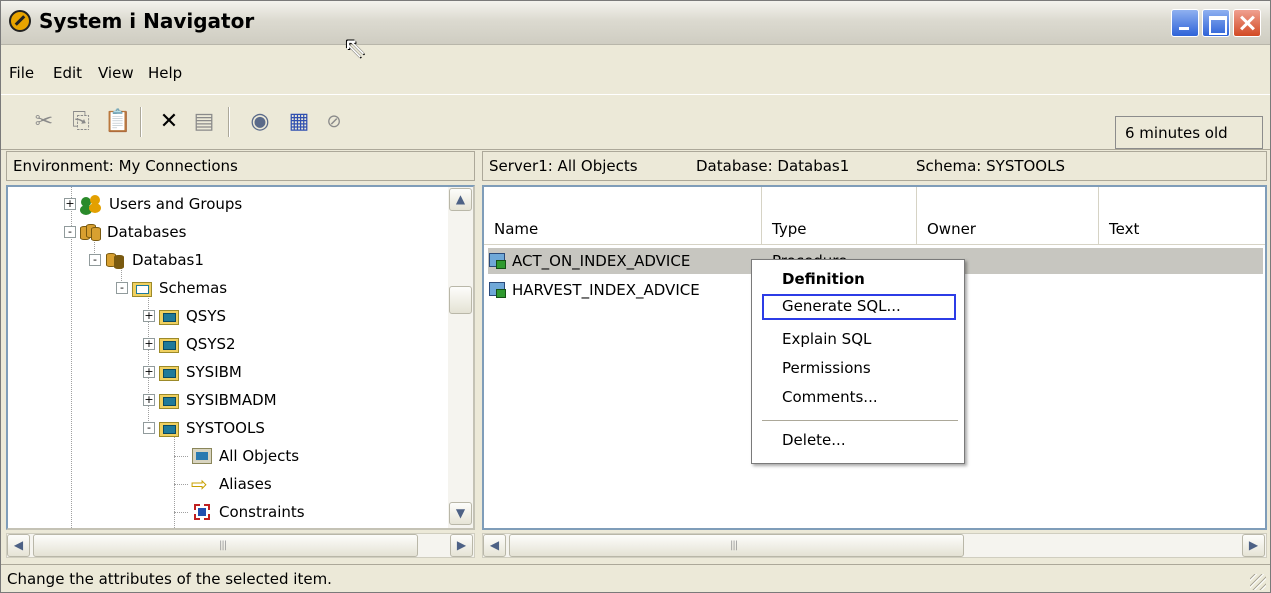 Image resolution: width=1271 pixels, height=593 pixels. Describe the element at coordinates (1247, 23) in the screenshot. I see `close-button` at that location.